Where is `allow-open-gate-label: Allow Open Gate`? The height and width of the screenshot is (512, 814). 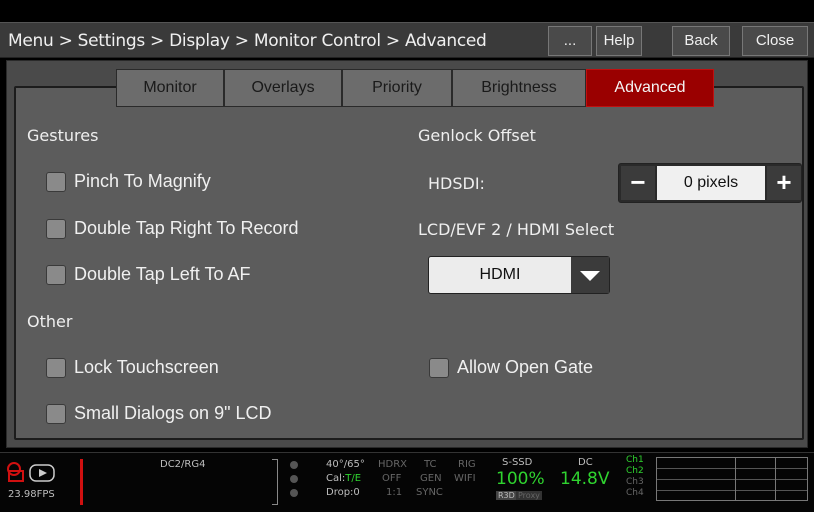
allow-open-gate-label: Allow Open Gate is located at coordinates (525, 367).